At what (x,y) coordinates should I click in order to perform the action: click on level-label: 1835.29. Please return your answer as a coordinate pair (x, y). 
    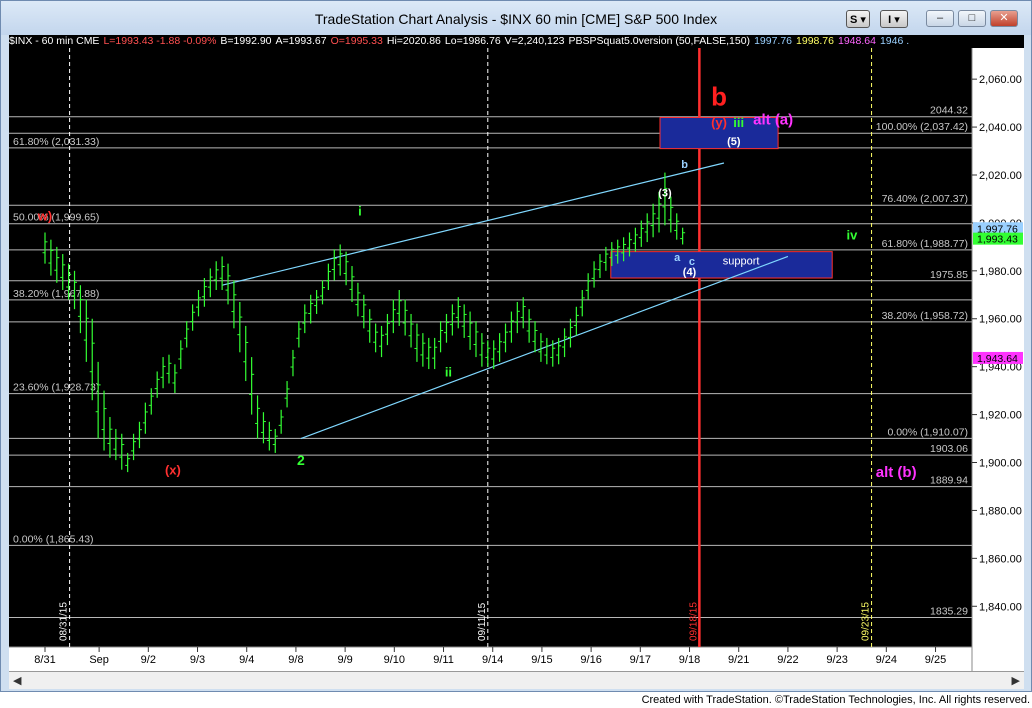
    Looking at the image, I should click on (949, 612).